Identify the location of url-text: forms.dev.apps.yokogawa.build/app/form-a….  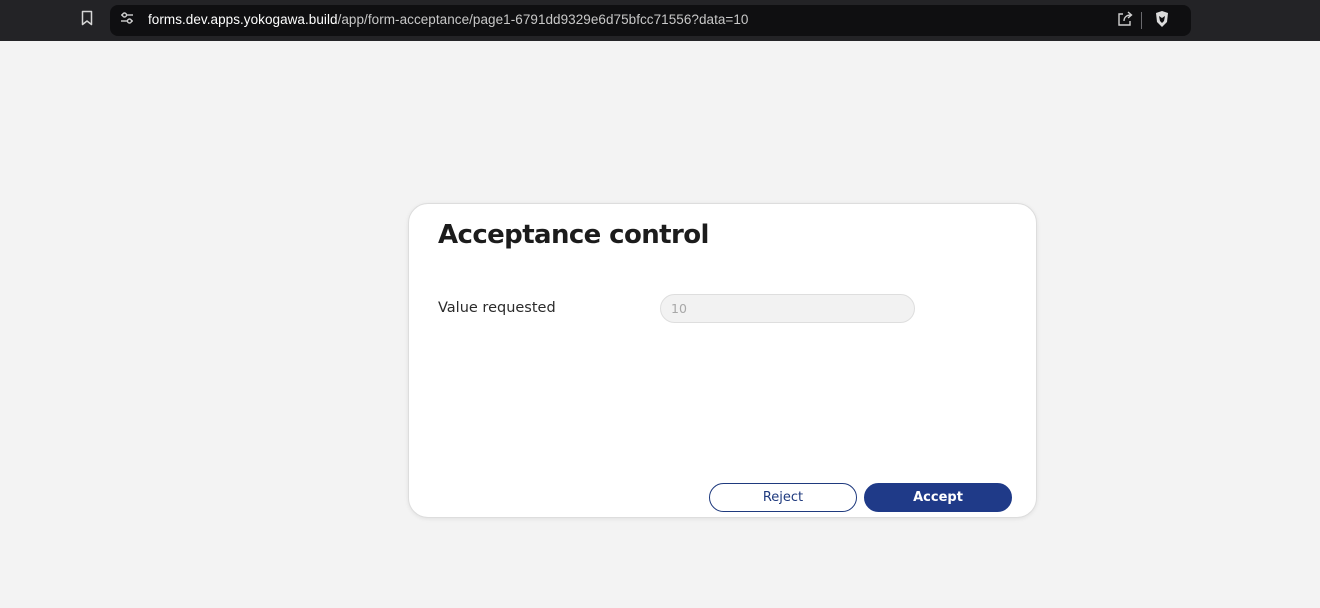
(448, 19).